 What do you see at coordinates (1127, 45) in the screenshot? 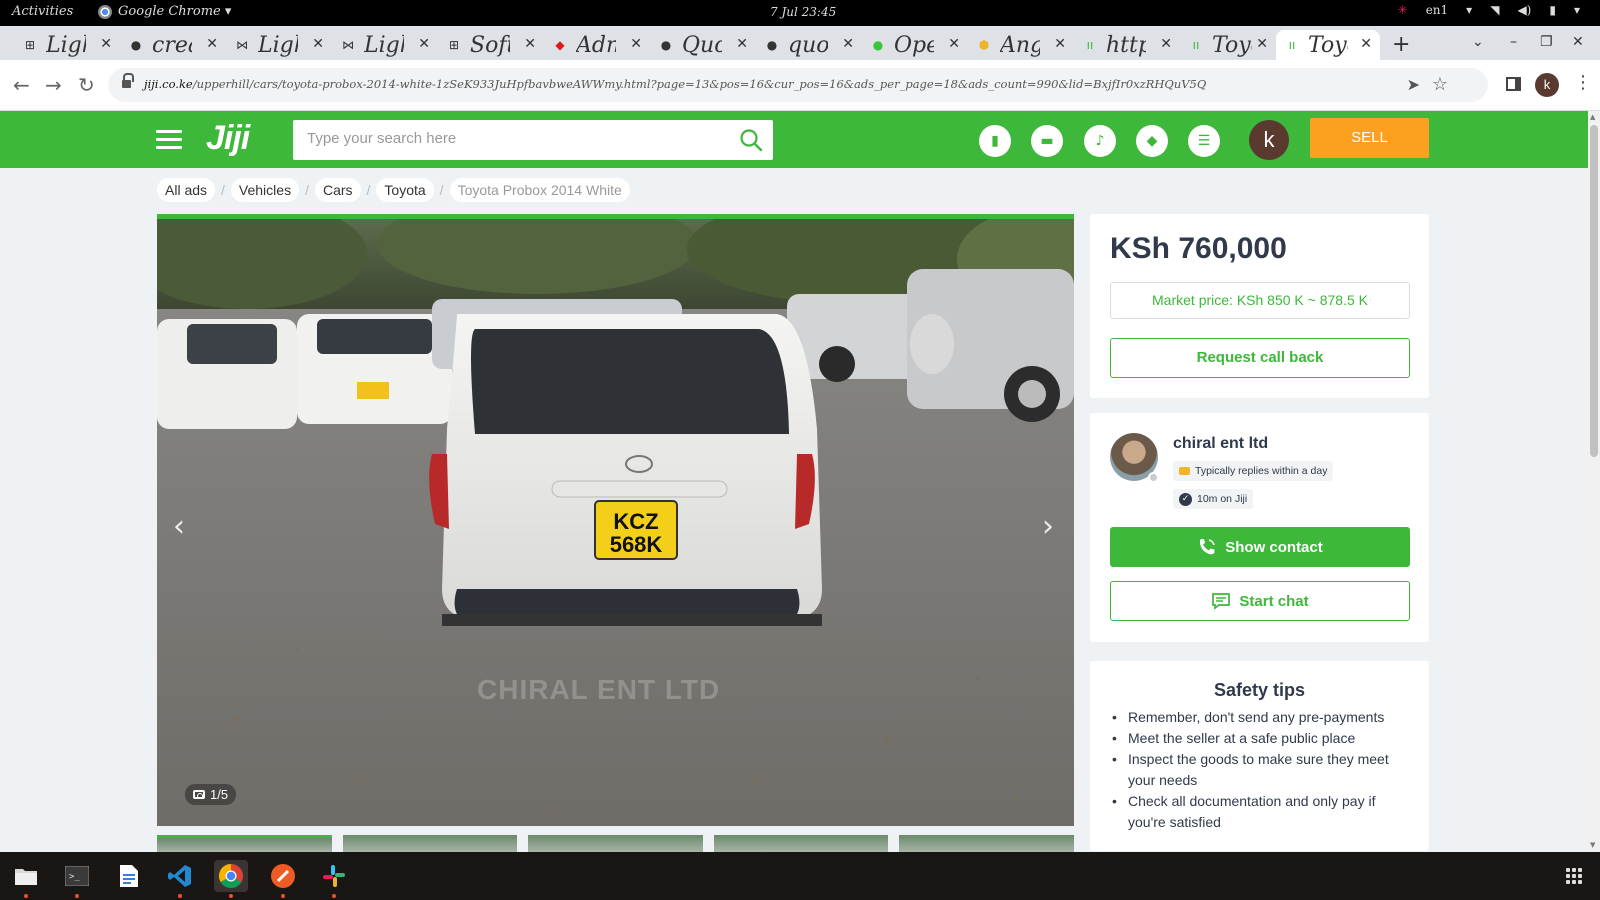
I see `browser-tab: ıı http ✕` at bounding box center [1127, 45].